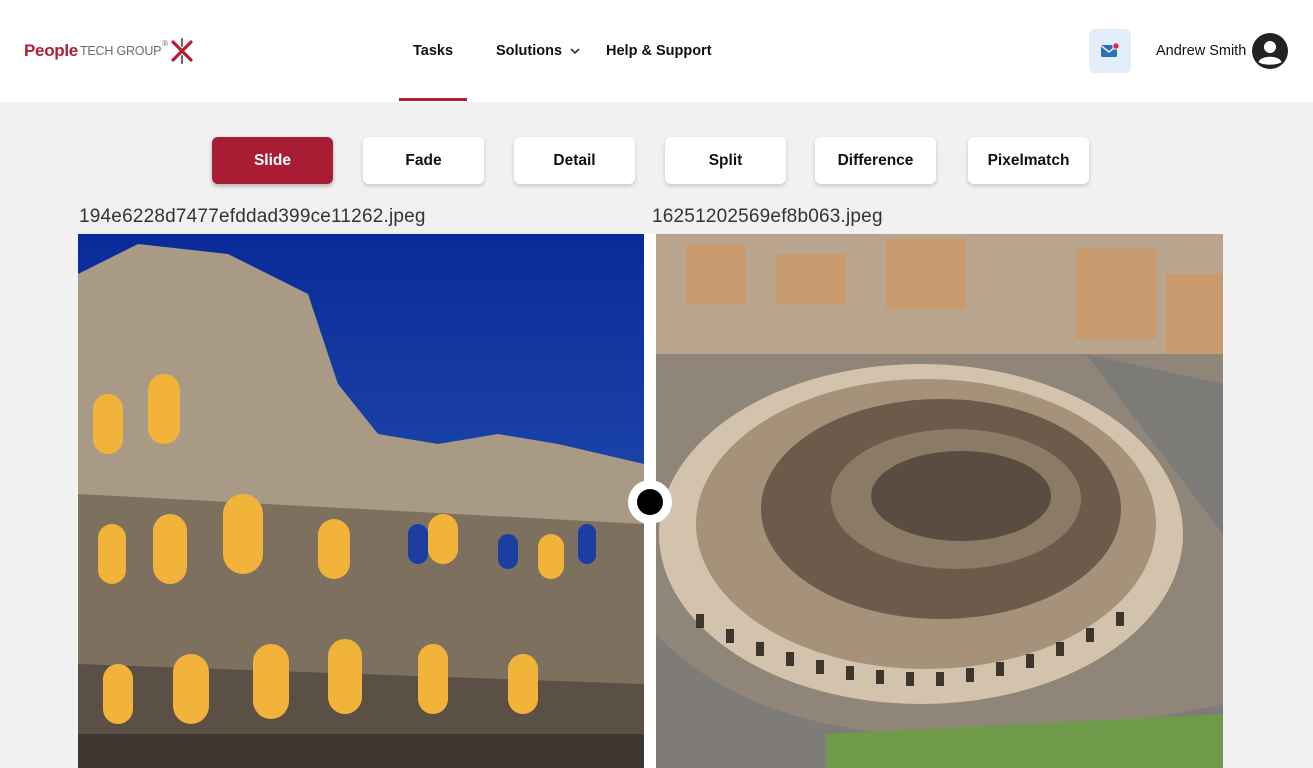  I want to click on chevron-down-icon, so click(575, 51).